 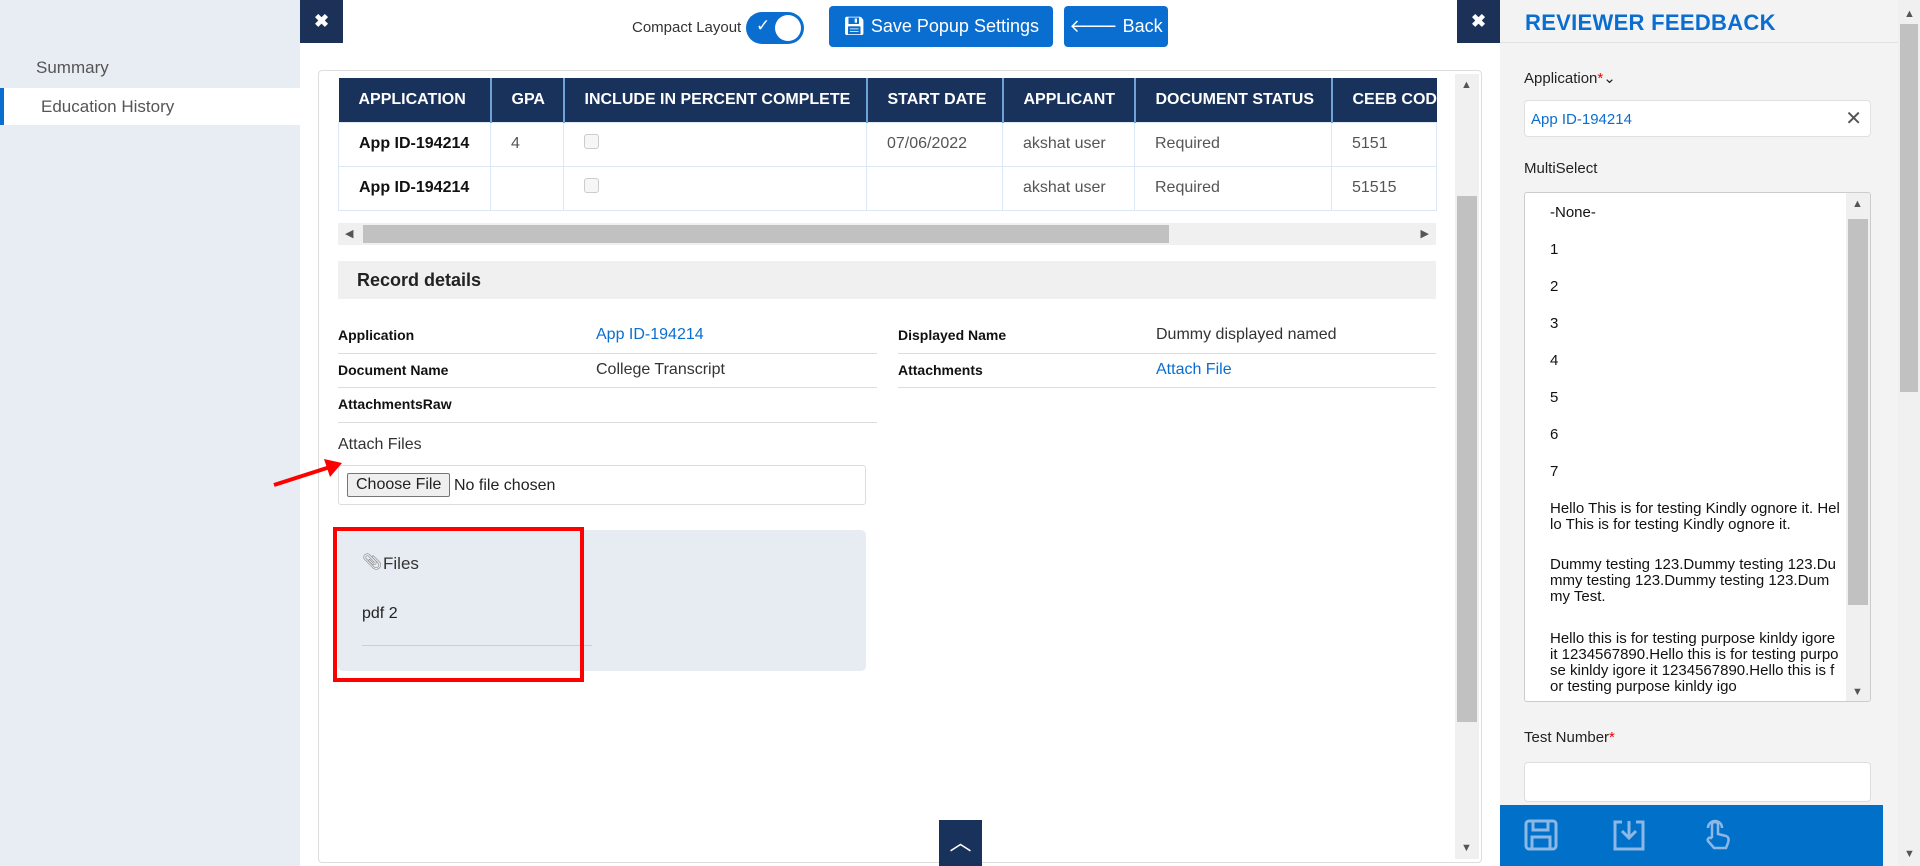 What do you see at coordinates (1650, 22) in the screenshot?
I see `panel-title: REVIEWER FEEDBACK` at bounding box center [1650, 22].